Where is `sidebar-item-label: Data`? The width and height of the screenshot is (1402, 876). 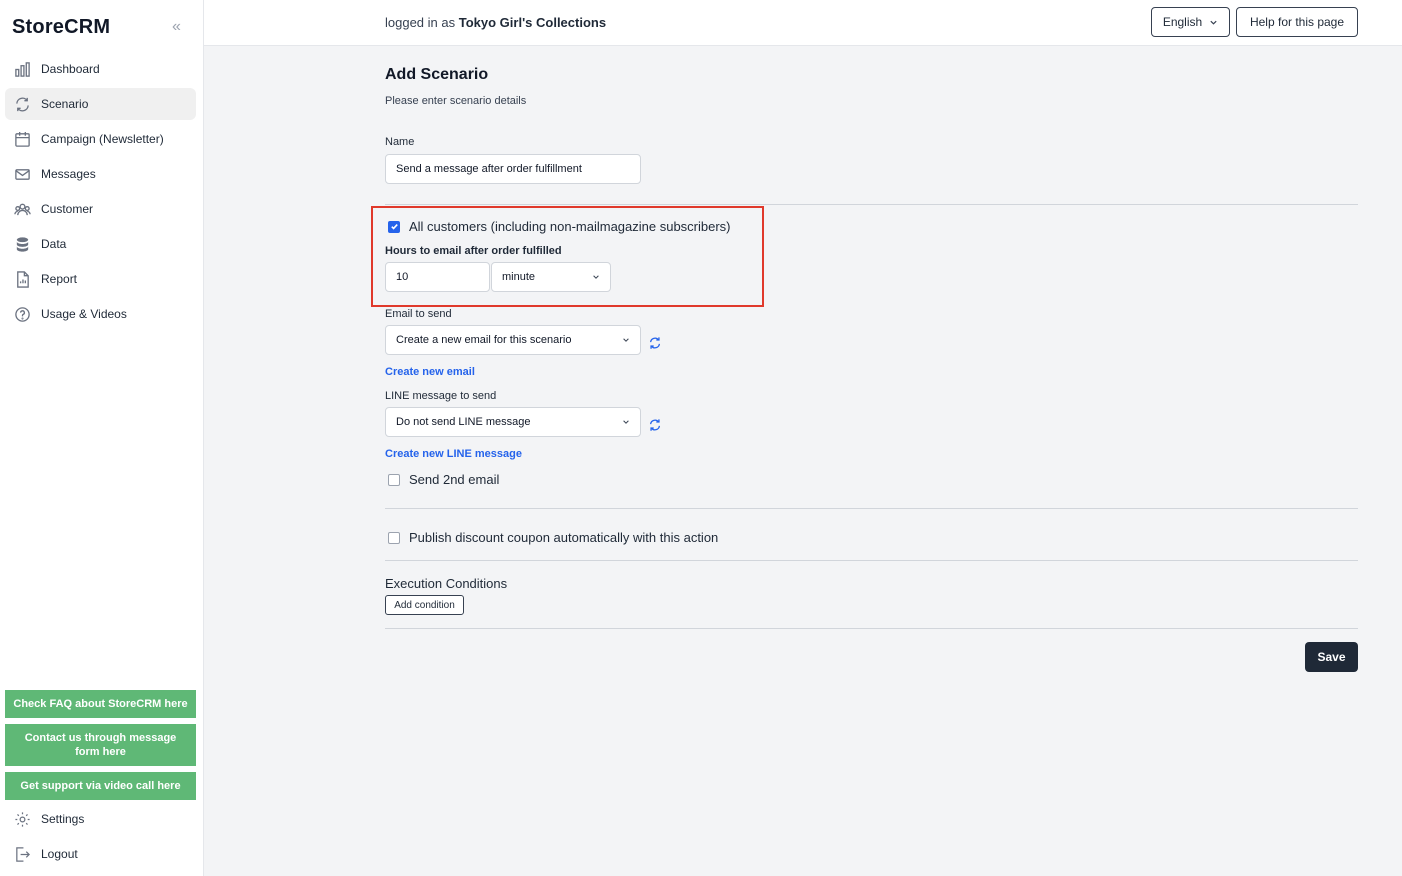
sidebar-item-label: Data is located at coordinates (54, 244).